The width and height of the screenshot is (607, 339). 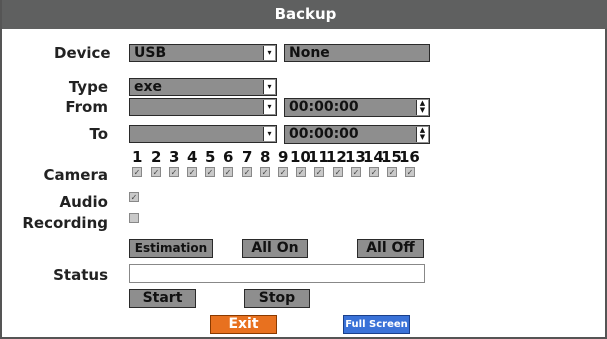 I want to click on to-time-input: 00:00:00 ▲ ▼, so click(x=357, y=134).